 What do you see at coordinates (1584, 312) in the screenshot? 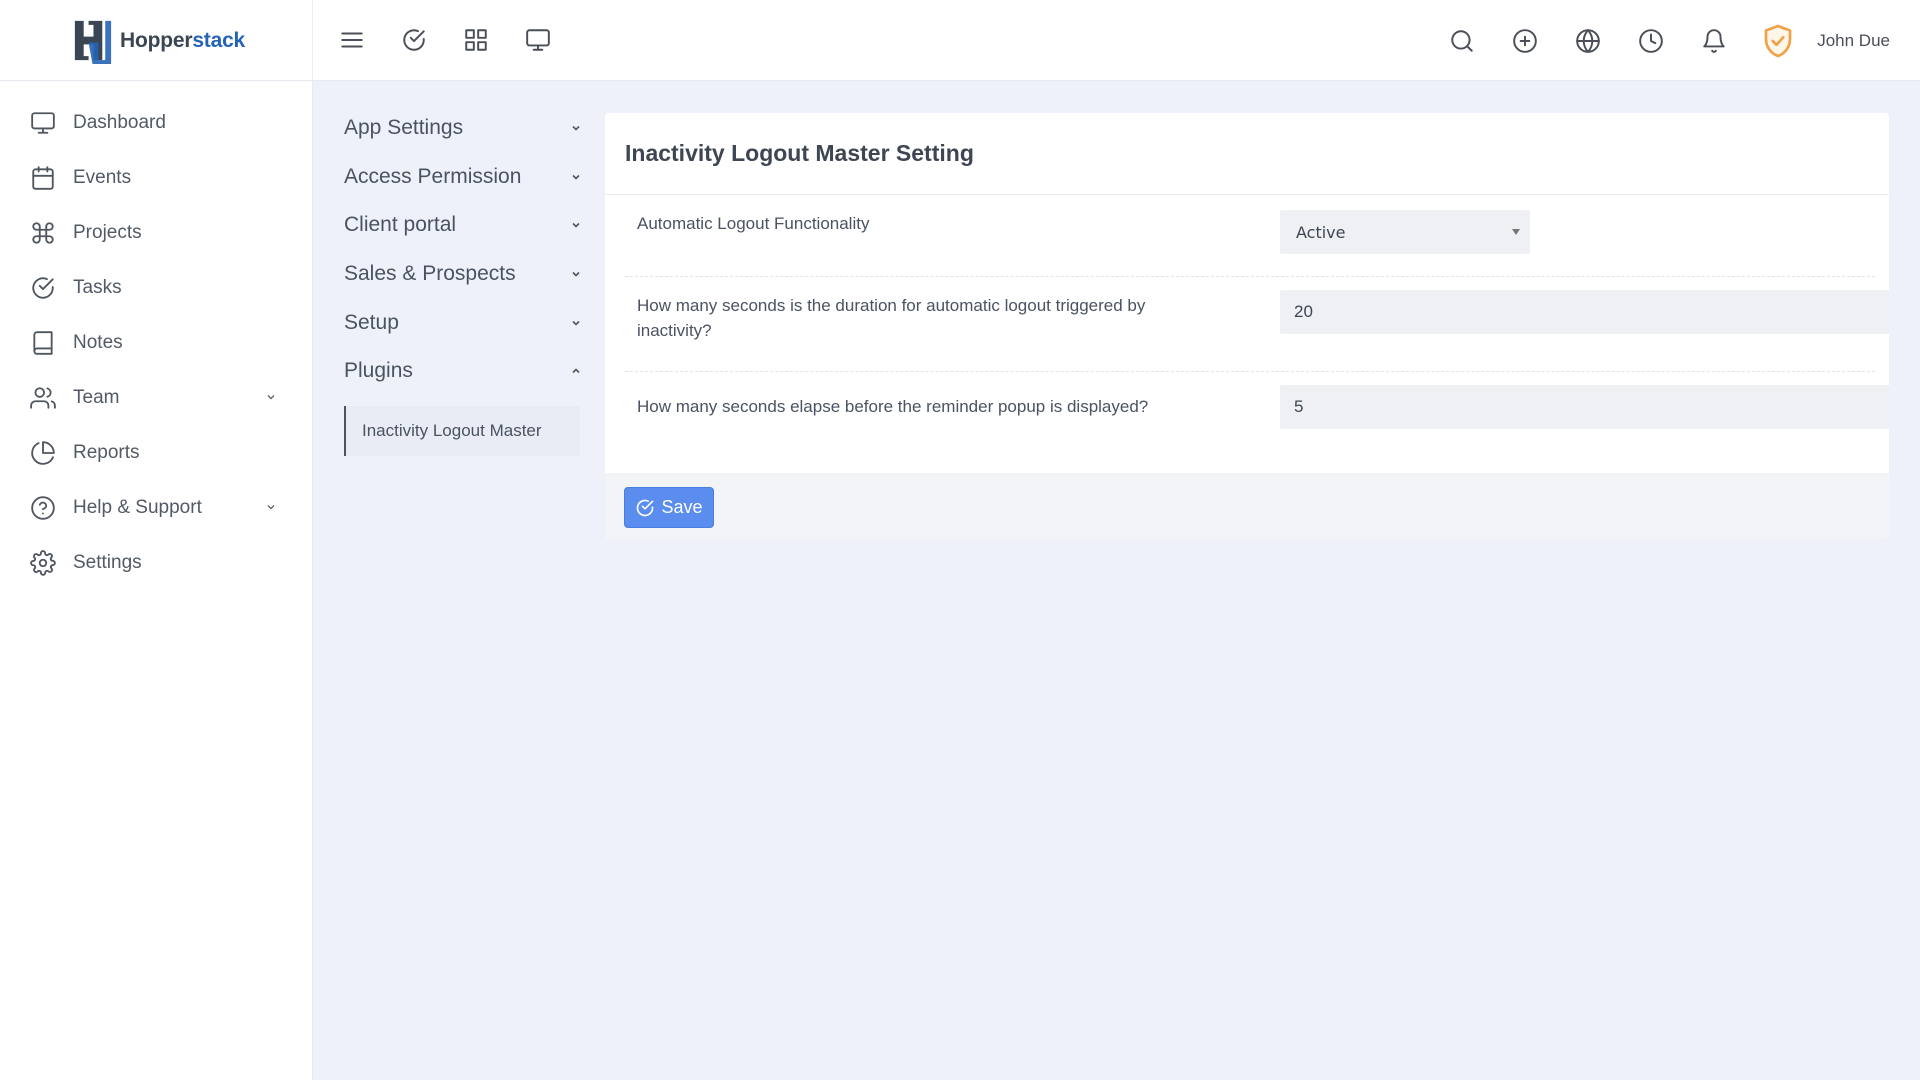
I see `duration-input` at bounding box center [1584, 312].